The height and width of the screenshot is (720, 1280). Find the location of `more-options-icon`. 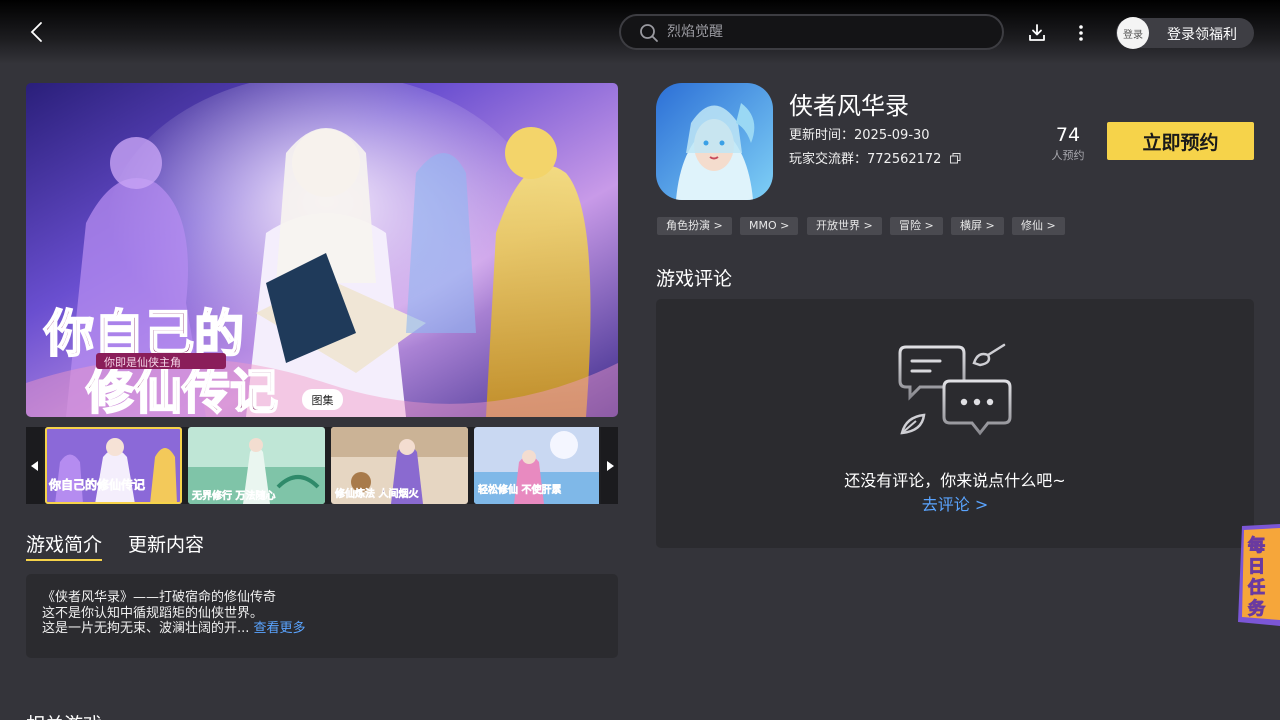

more-options-icon is located at coordinates (1081, 33).